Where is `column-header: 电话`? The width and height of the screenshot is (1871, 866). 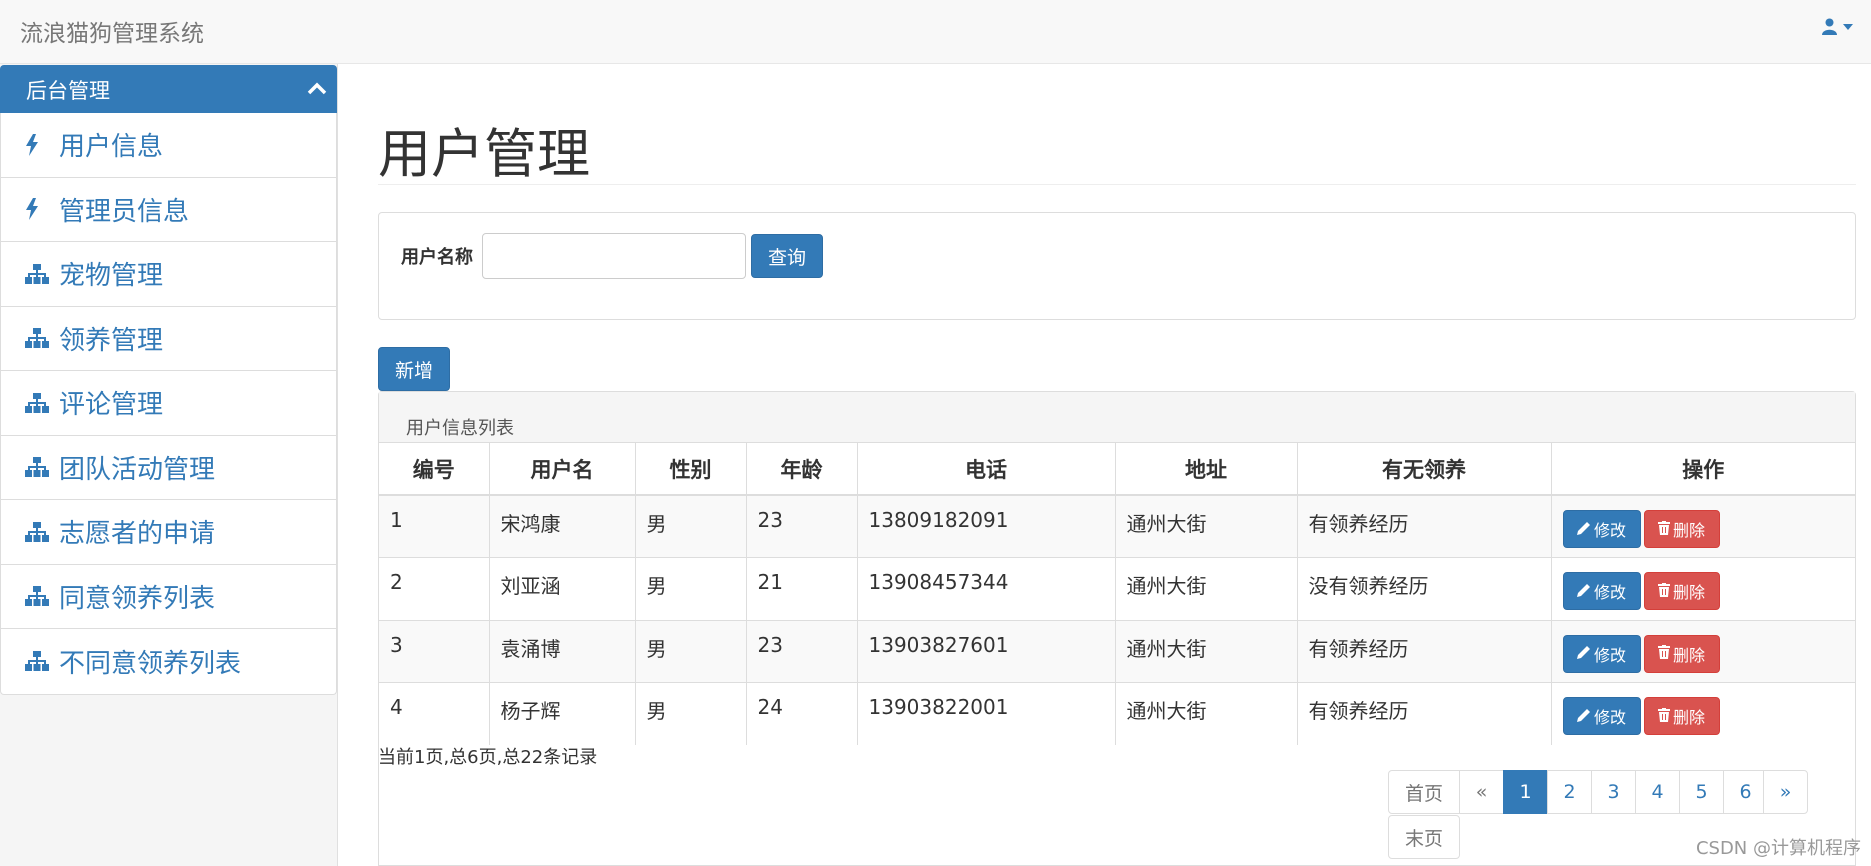
column-header: 电话 is located at coordinates (986, 469).